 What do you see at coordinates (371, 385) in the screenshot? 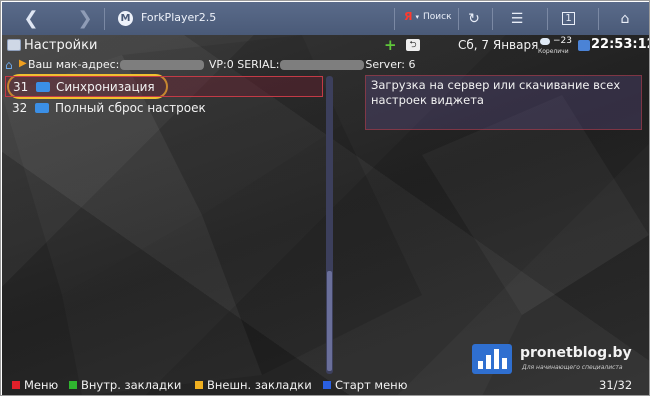
I see `footer-label: Старт меню` at bounding box center [371, 385].